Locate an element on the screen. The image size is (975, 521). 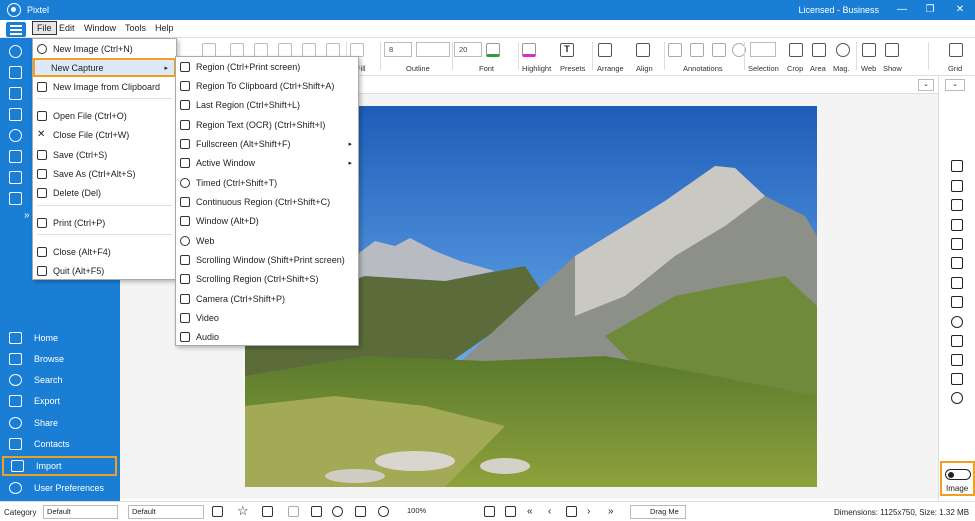
highlight-icon is located at coordinates (529, 50).